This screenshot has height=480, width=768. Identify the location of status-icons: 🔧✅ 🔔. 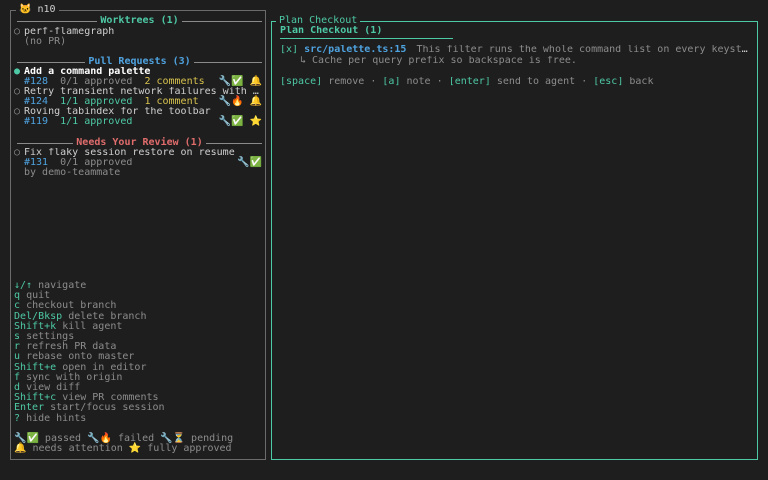
(240, 81).